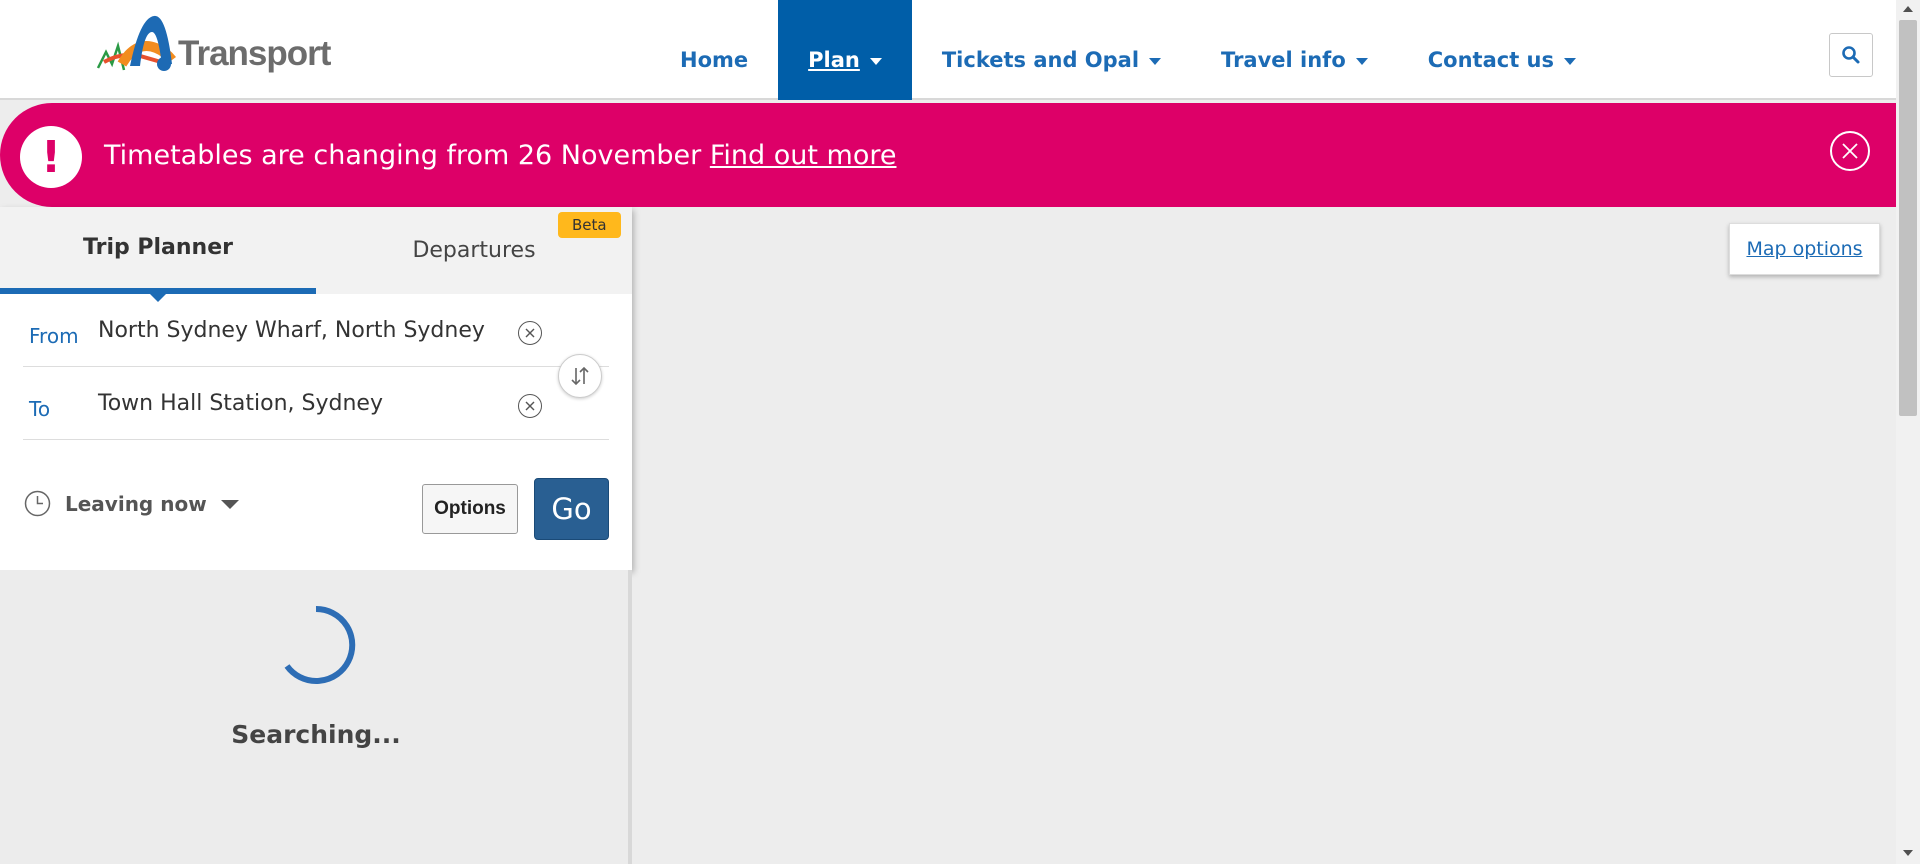 This screenshot has width=1920, height=864. I want to click on tab-trip-planner: Trip Planner, so click(158, 254).